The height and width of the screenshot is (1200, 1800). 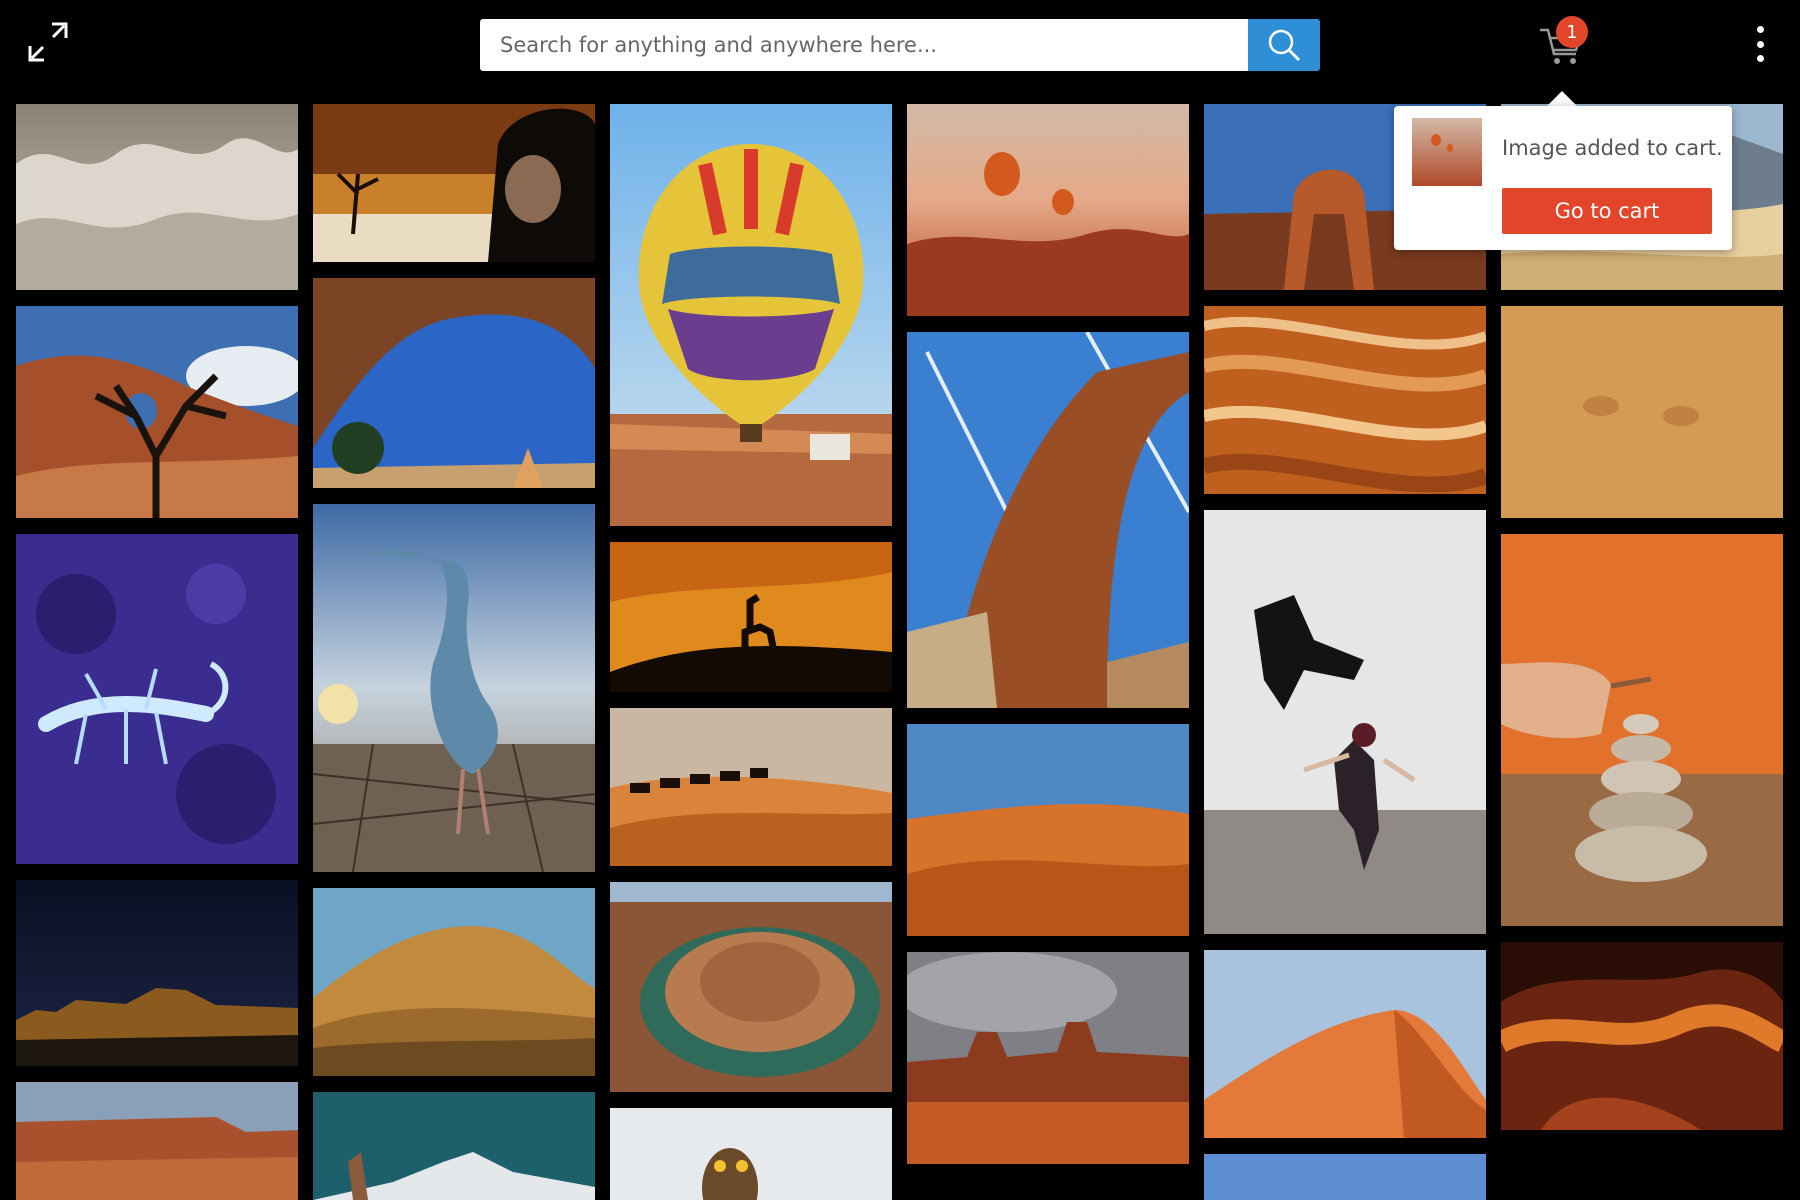 What do you see at coordinates (48, 42) in the screenshot?
I see `expand-icon` at bounding box center [48, 42].